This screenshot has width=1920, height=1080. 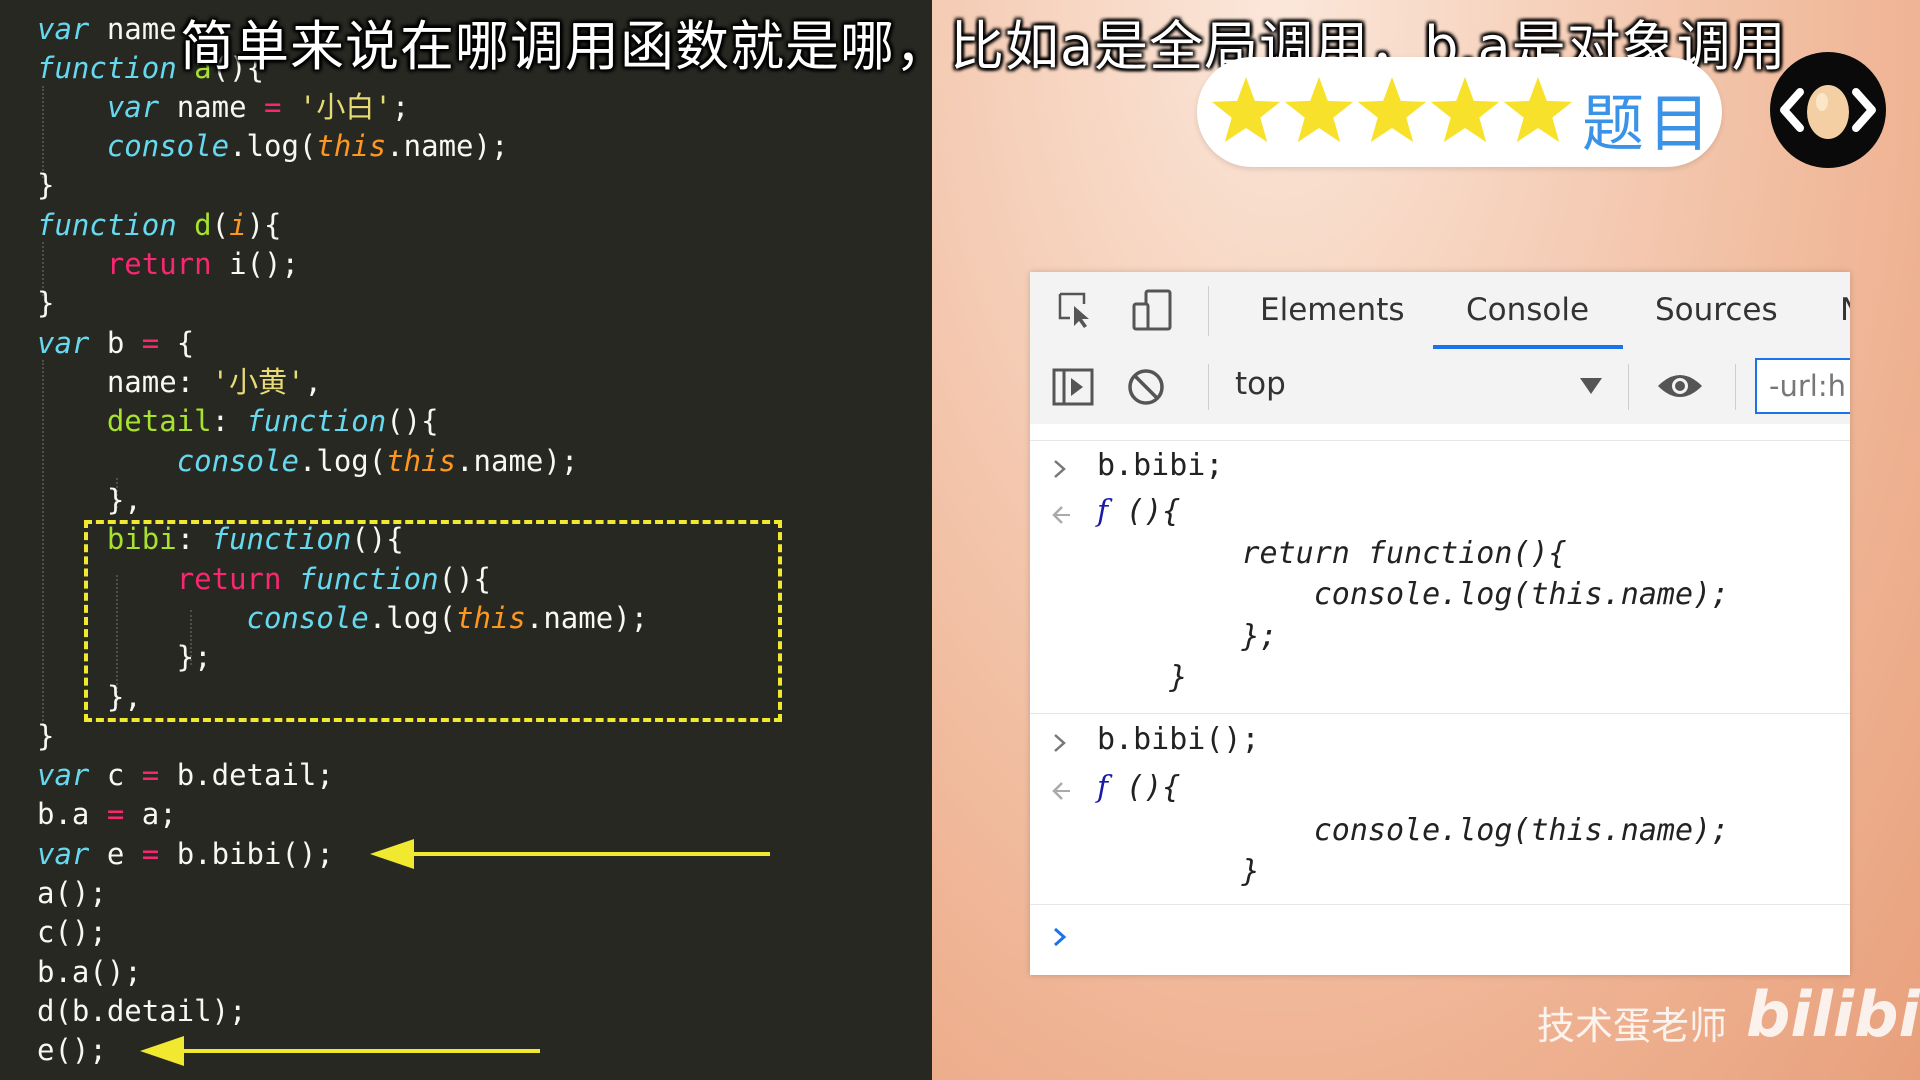 What do you see at coordinates (307, 146) in the screenshot?
I see `code-line-4: console.log(this.name);` at bounding box center [307, 146].